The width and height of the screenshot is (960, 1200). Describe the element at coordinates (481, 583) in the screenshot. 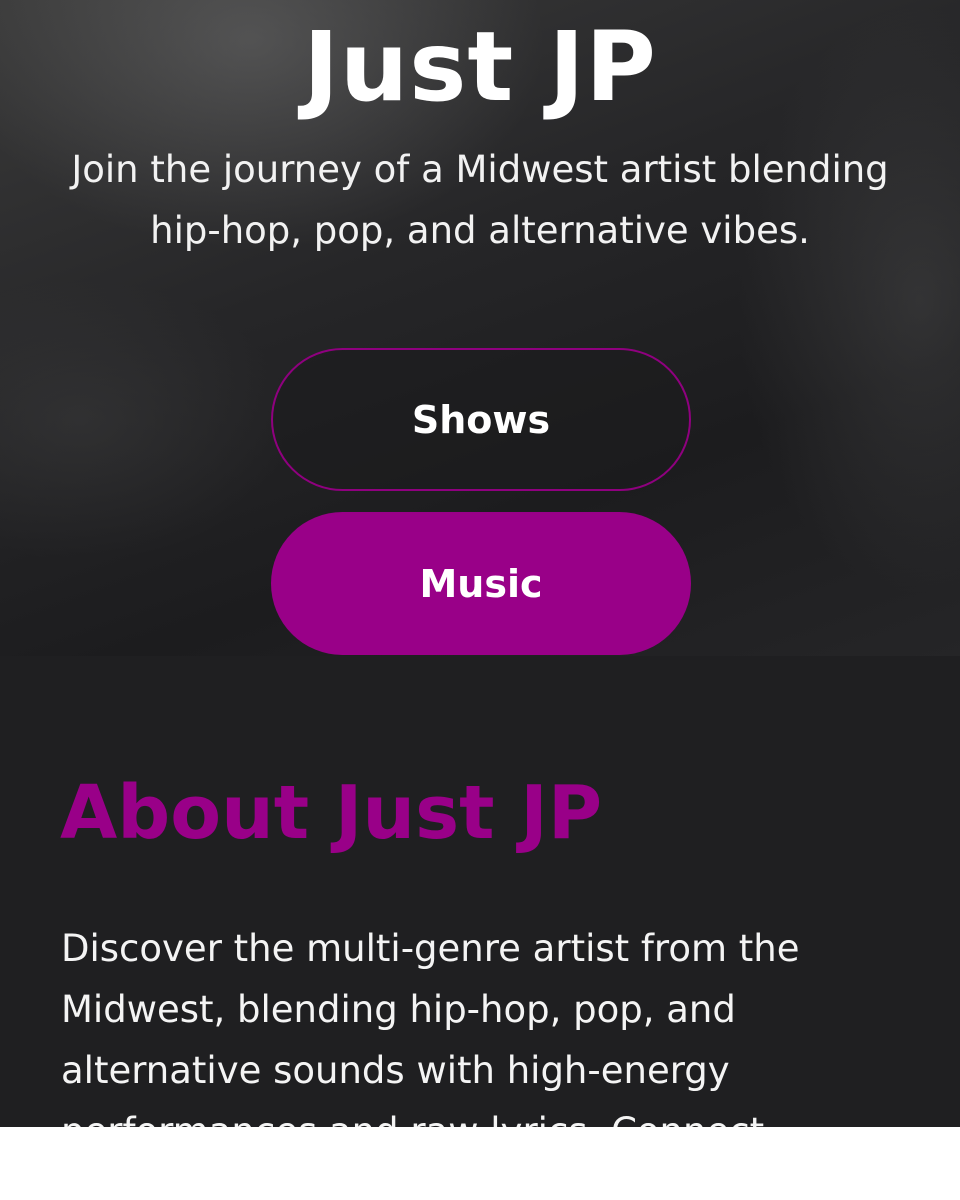

I see `music-button: Music` at that location.